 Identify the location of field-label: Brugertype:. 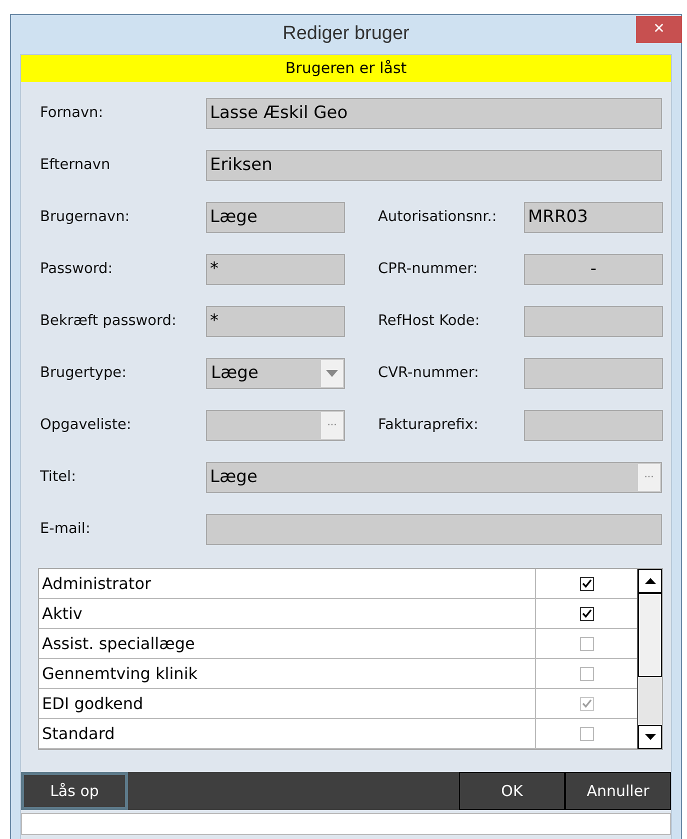
(84, 373).